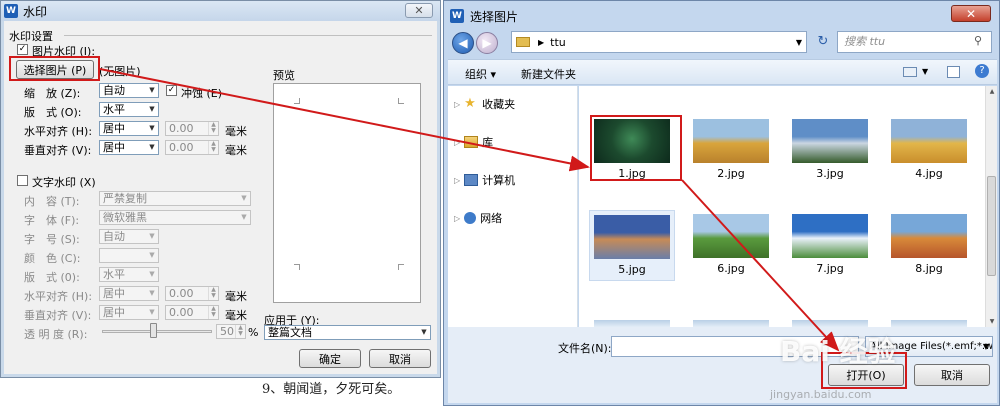 Image resolution: width=1000 pixels, height=406 pixels. What do you see at coordinates (129, 128) in the screenshot?
I see `h-align-select: 居中 ▼` at bounding box center [129, 128].